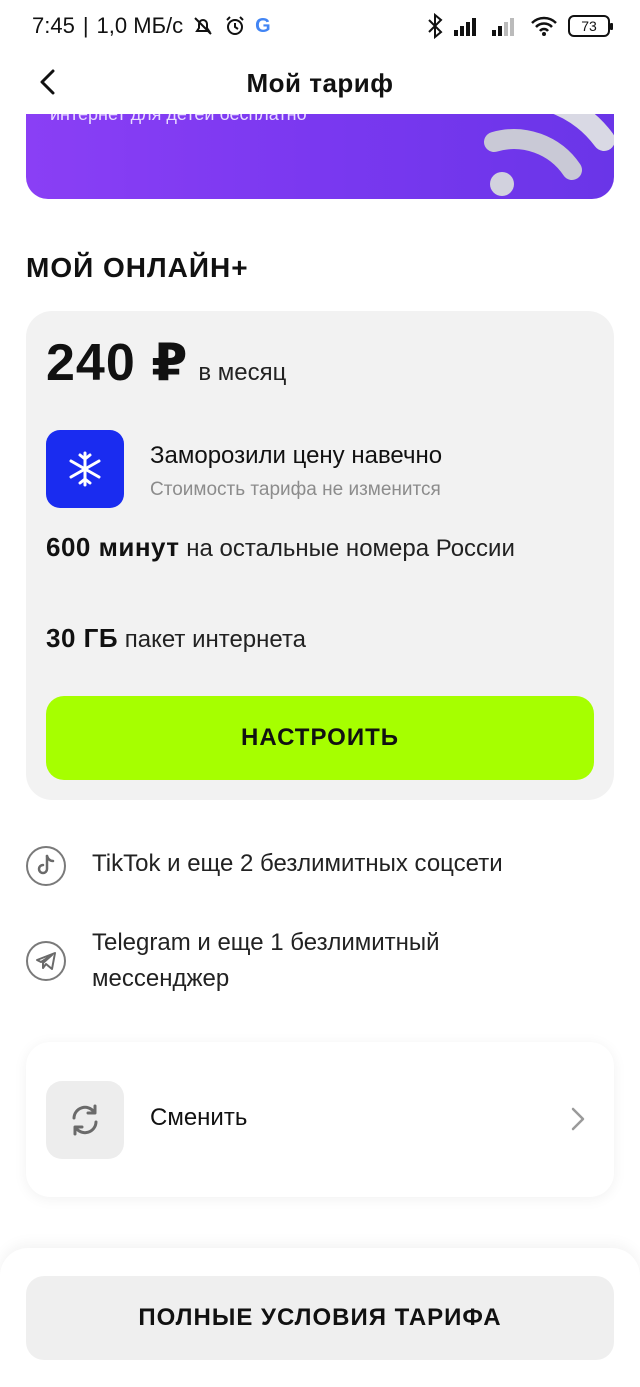  Describe the element at coordinates (140, 25) in the screenshot. I see `network-speed: 1,0 МБ/с` at that location.